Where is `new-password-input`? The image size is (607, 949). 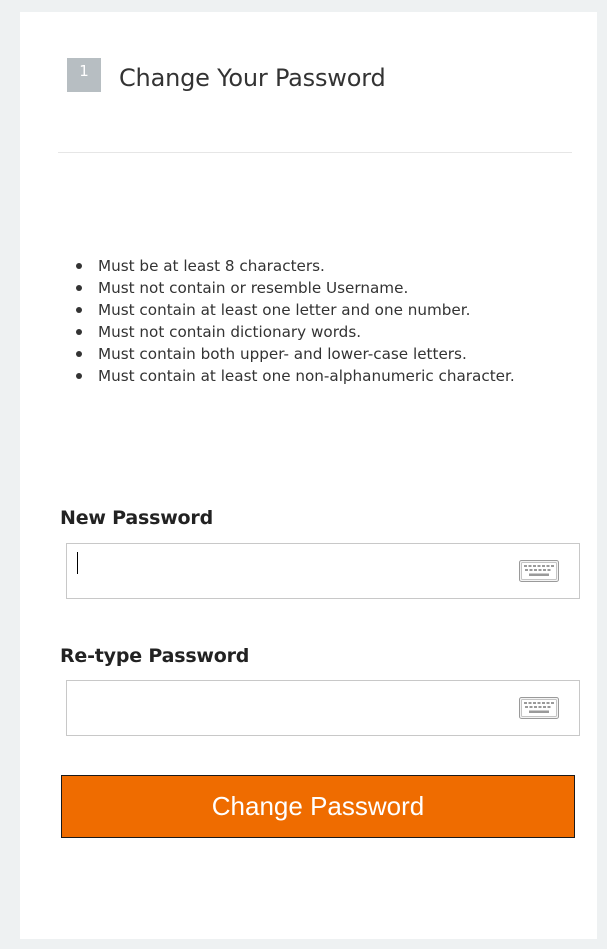
new-password-input is located at coordinates (323, 571).